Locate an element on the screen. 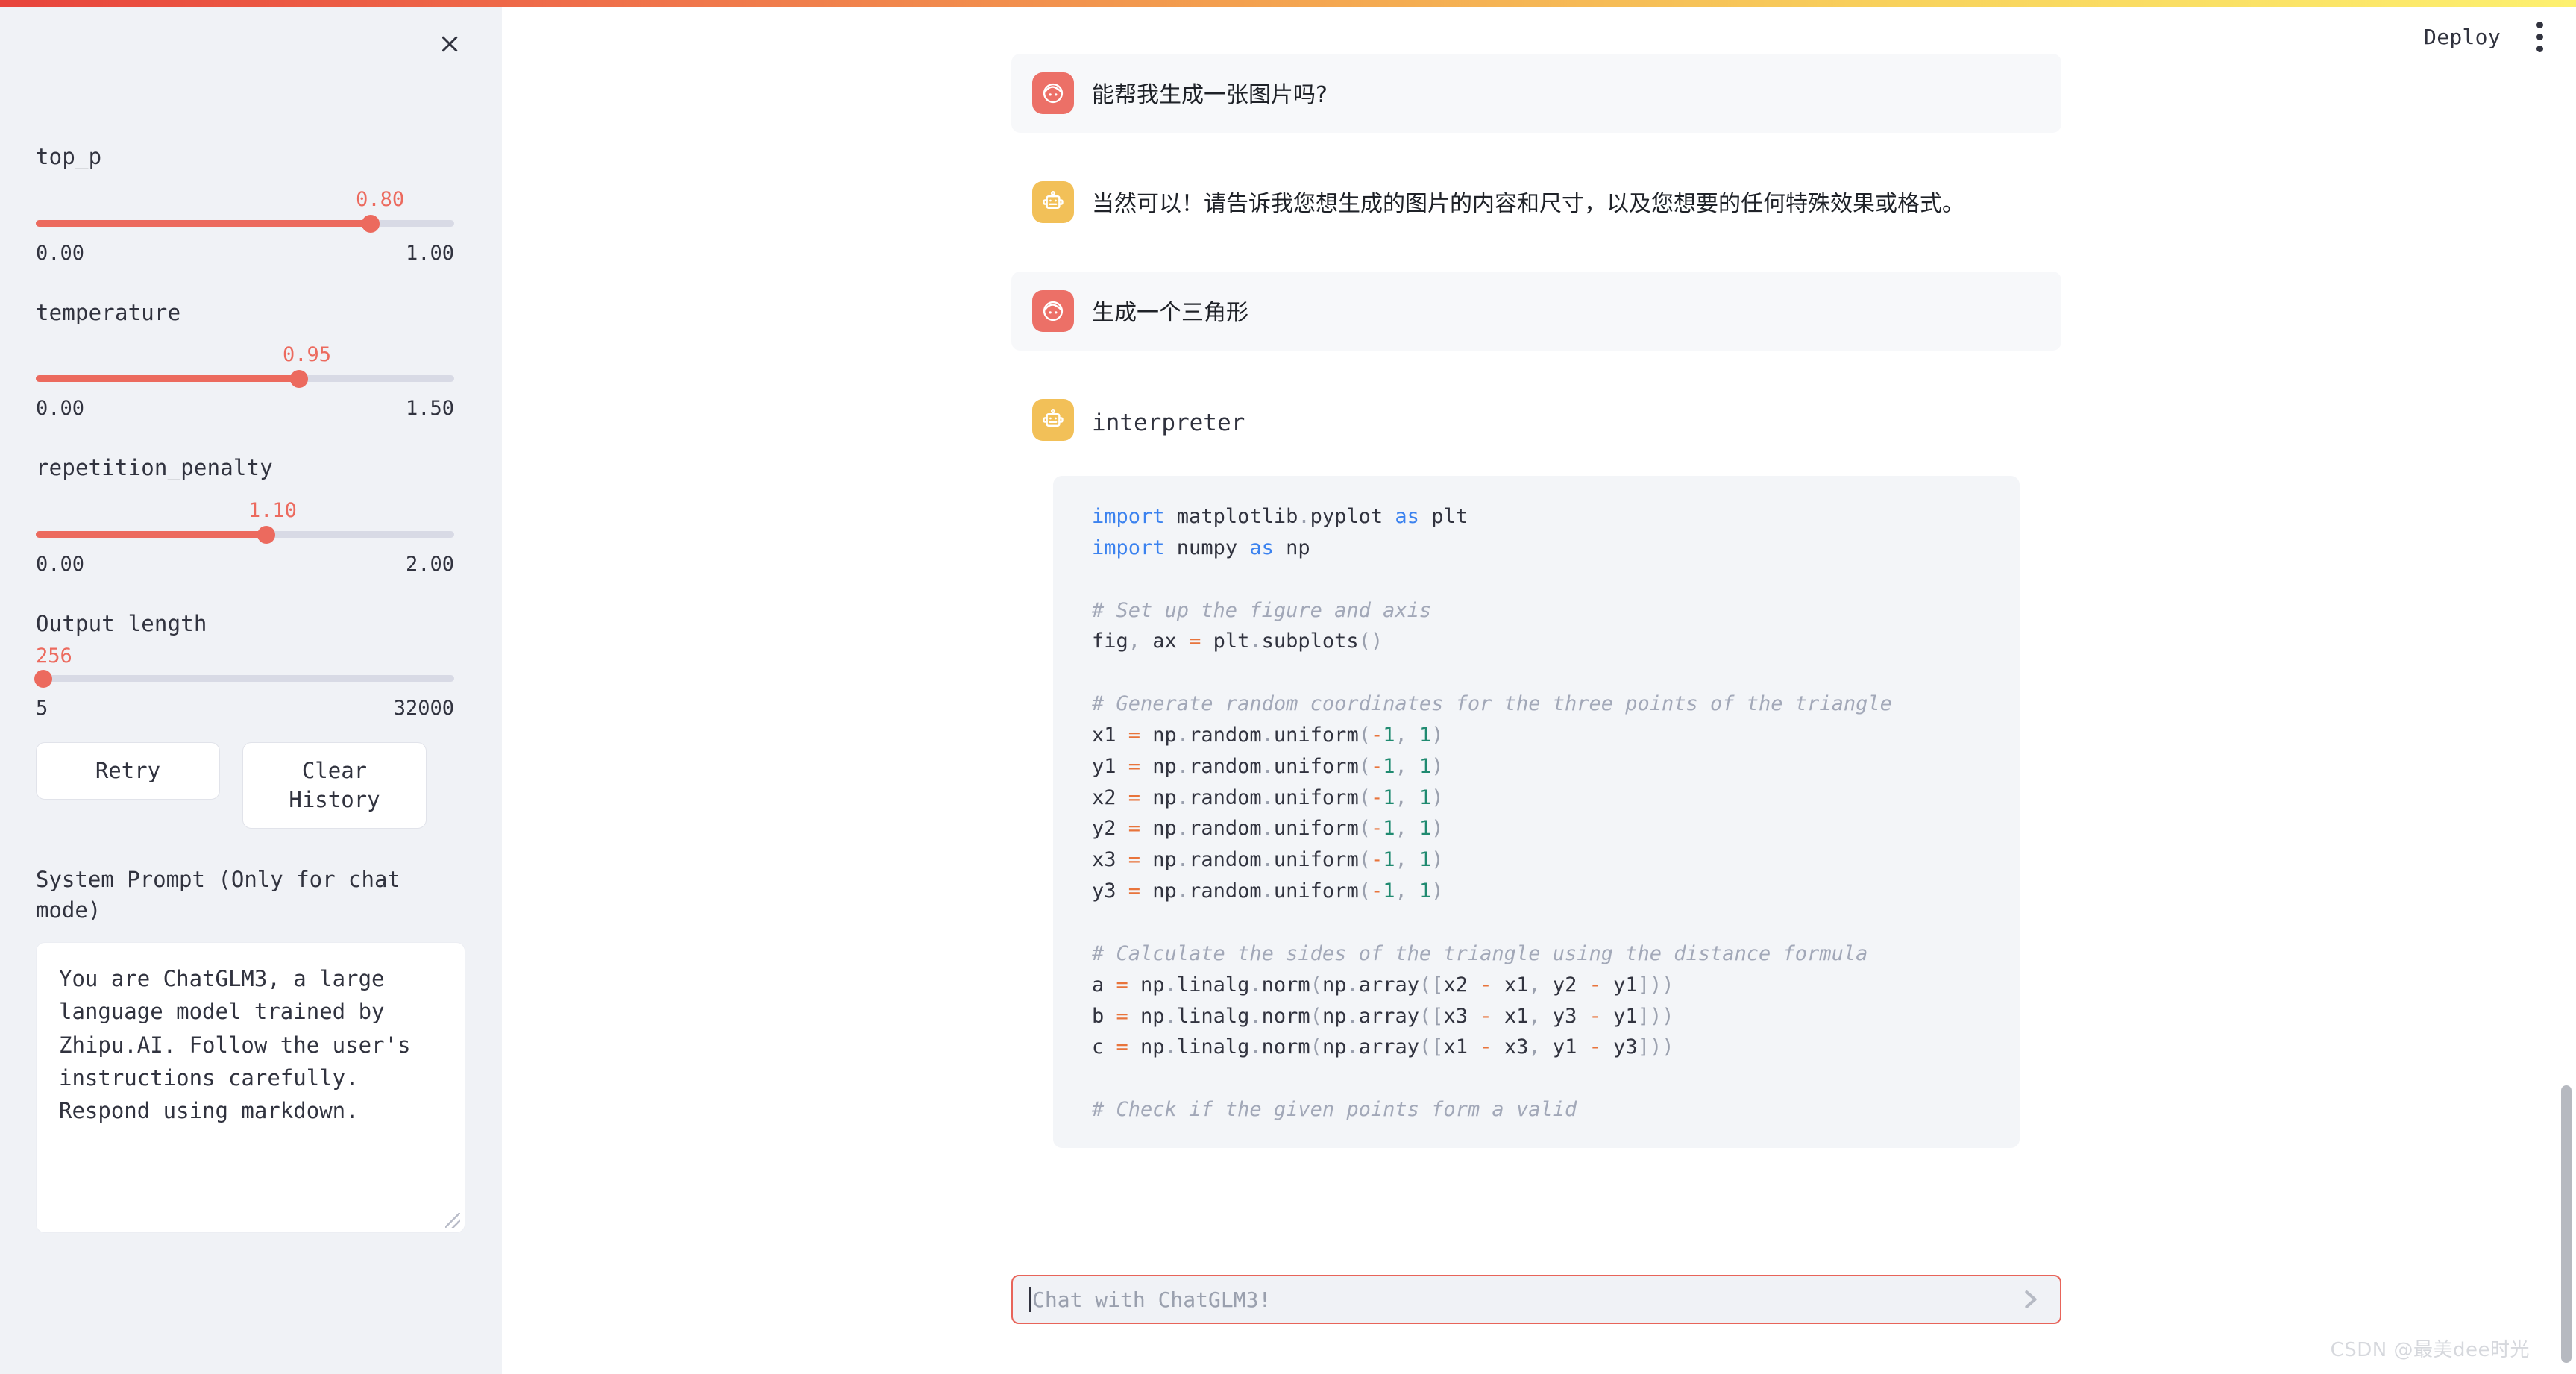  slider-track-temperature is located at coordinates (245, 379).